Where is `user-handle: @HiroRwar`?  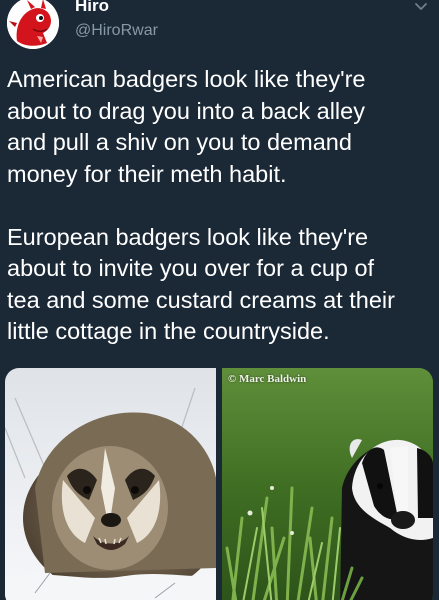
user-handle: @HiroRwar is located at coordinates (116, 31).